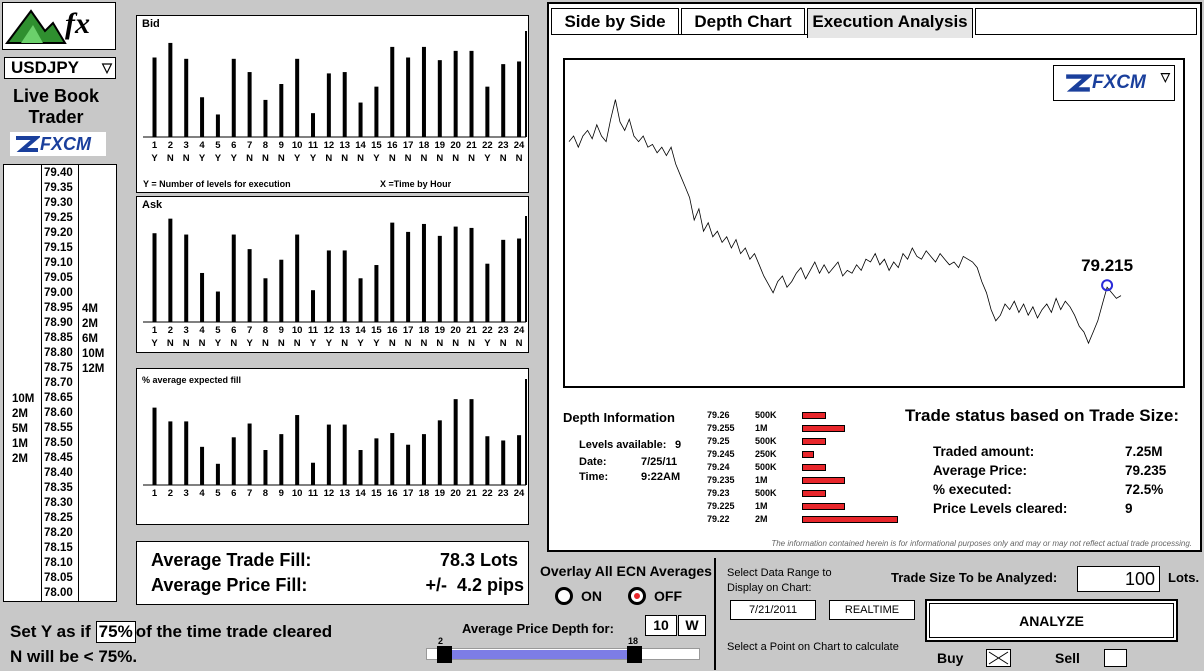 The width and height of the screenshot is (1204, 671). What do you see at coordinates (408, 330) in the screenshot?
I see `x-tick-label: 17` at bounding box center [408, 330].